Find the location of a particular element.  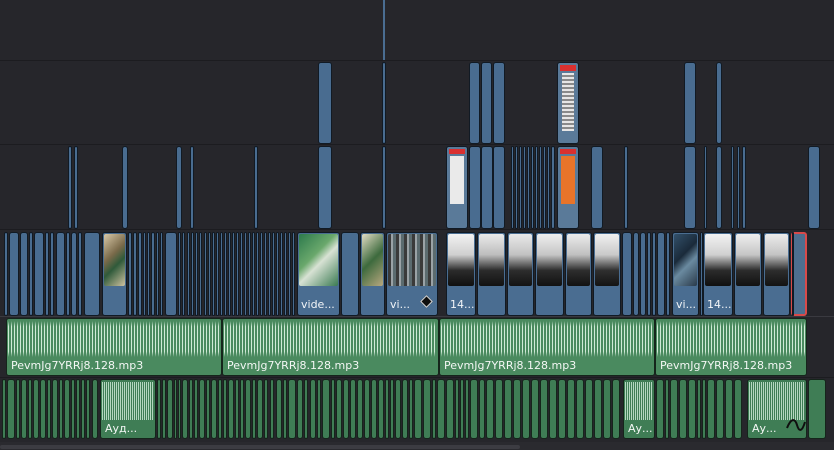

diamond-keyframe-icon is located at coordinates (426, 301).